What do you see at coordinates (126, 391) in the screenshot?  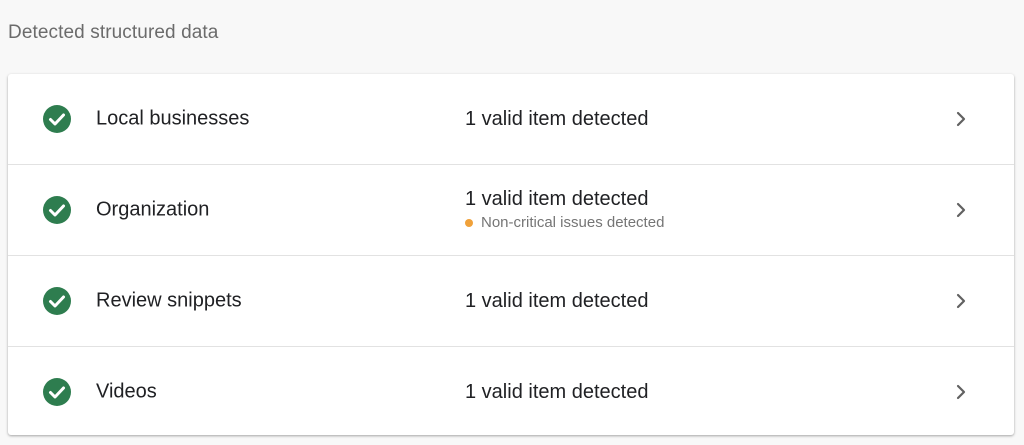 I see `row-label: Videos` at bounding box center [126, 391].